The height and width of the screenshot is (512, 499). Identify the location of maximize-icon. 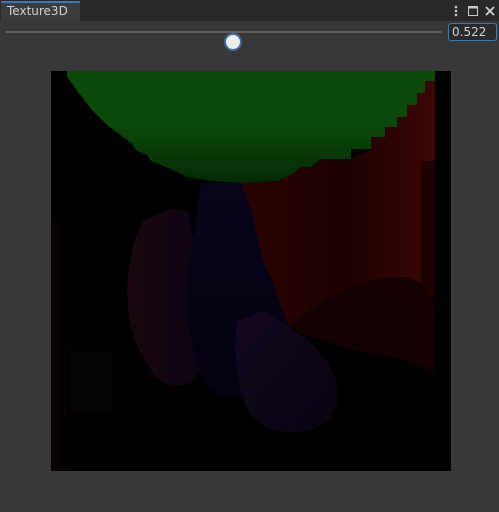
(473, 11).